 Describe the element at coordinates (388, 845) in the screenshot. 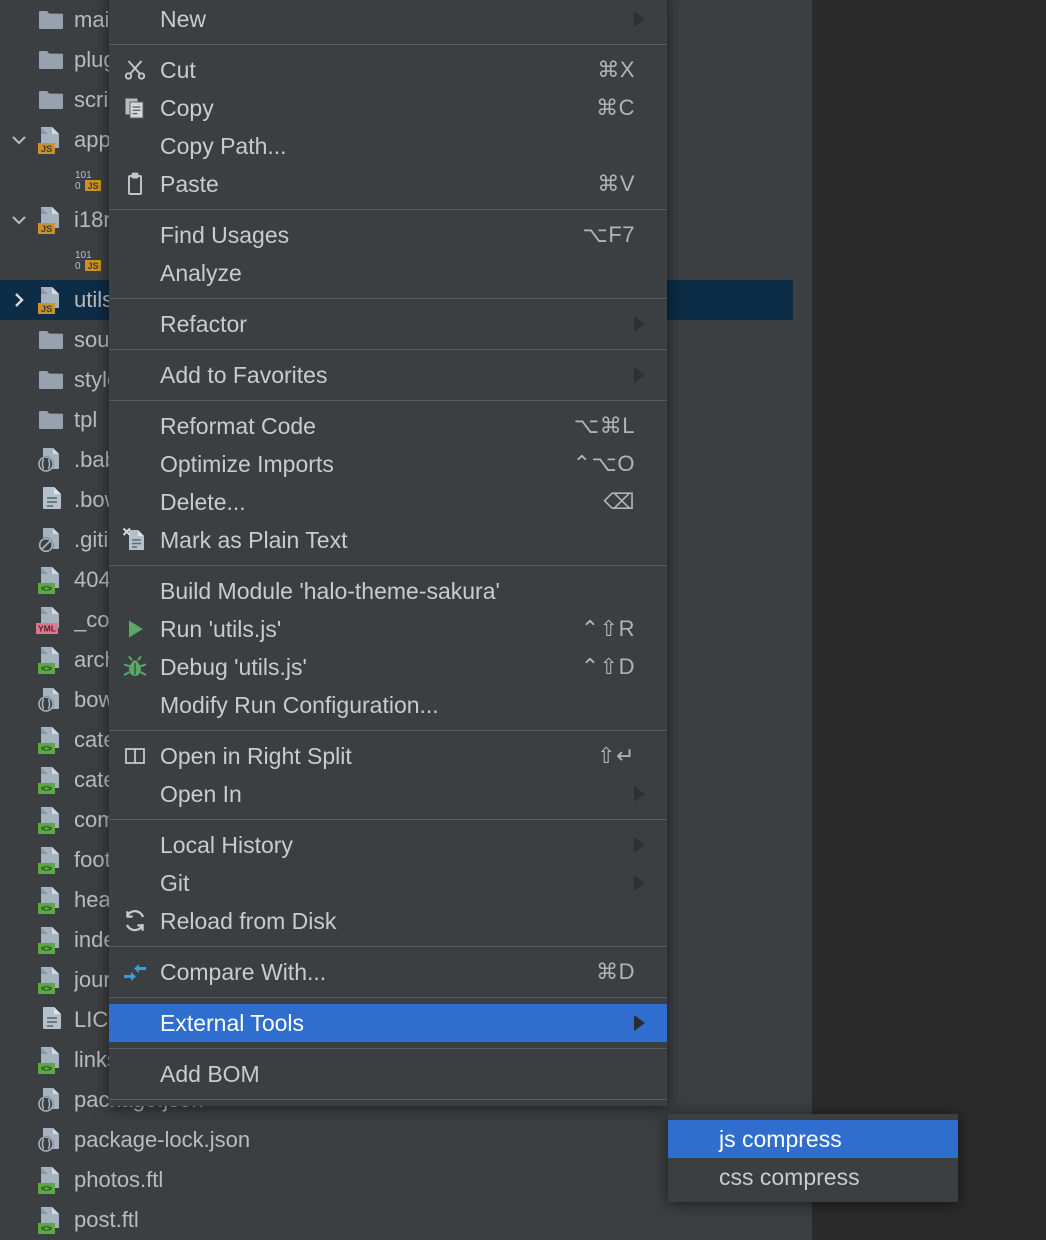

I see `menu-item: Local History` at that location.